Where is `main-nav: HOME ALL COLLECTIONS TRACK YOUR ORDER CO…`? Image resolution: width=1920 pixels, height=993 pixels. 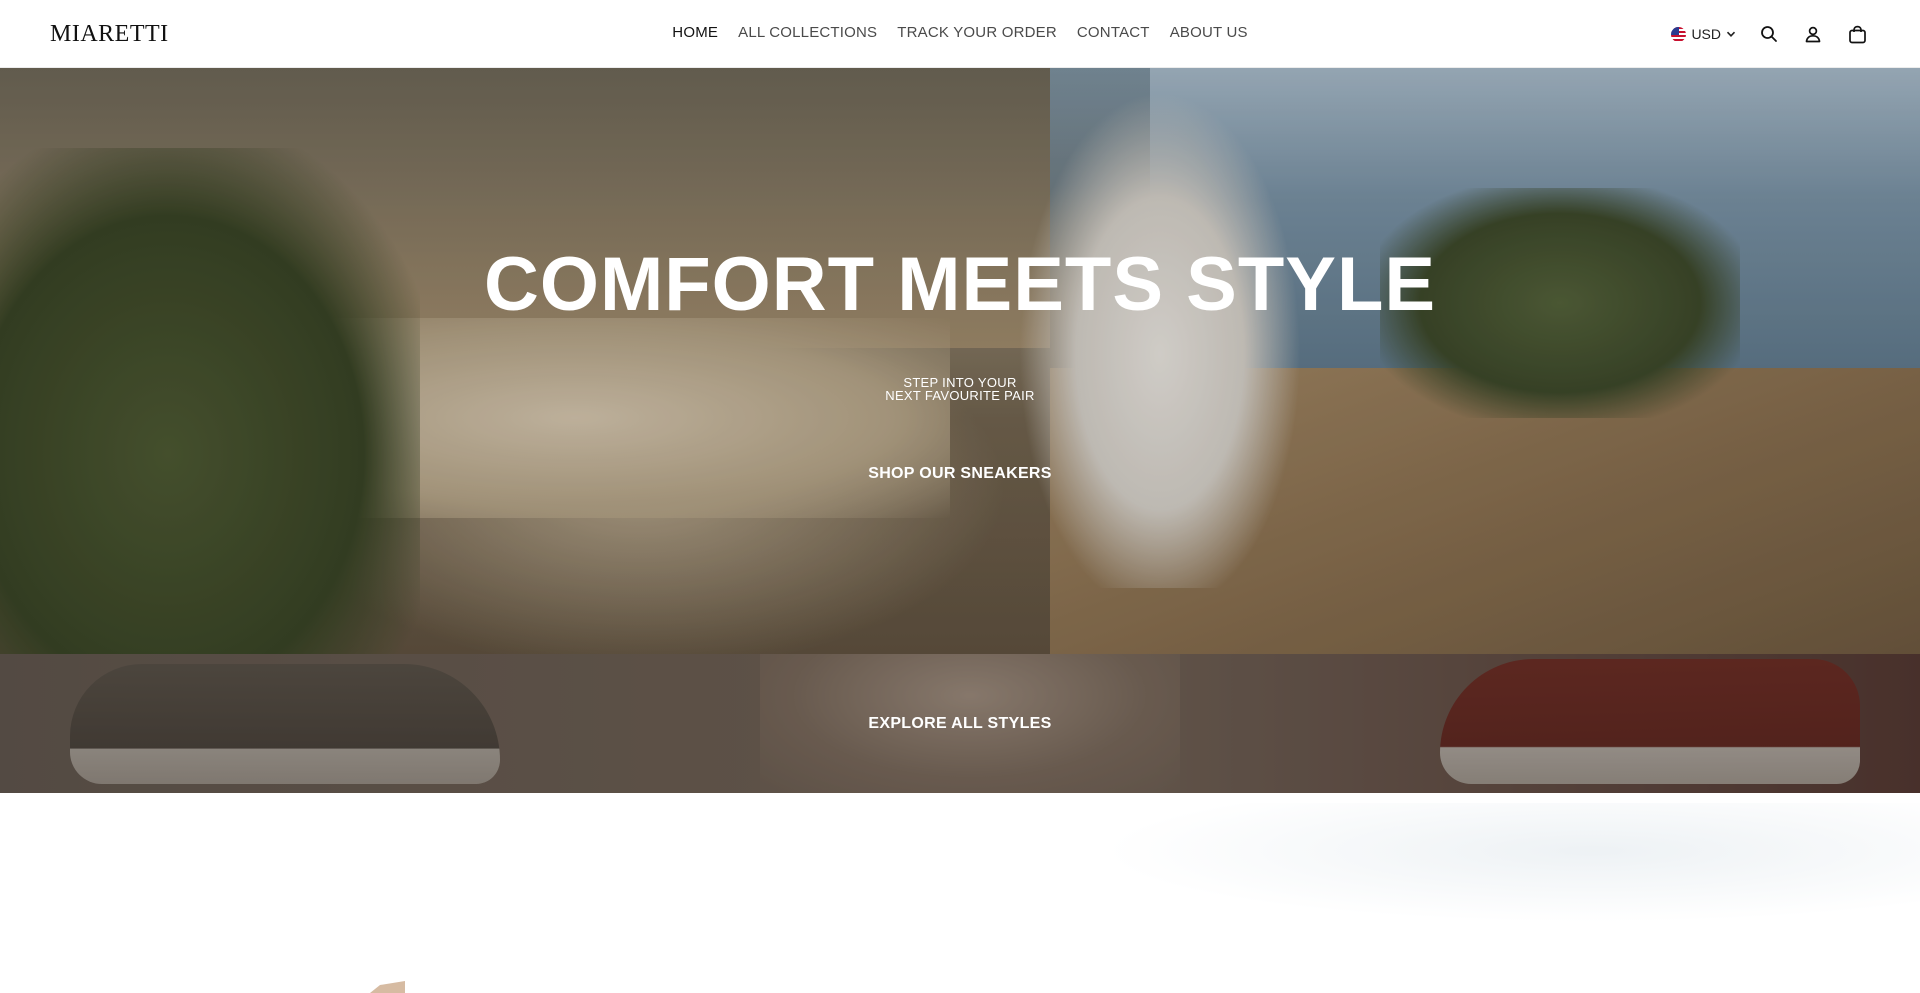 main-nav: HOME ALL COLLECTIONS TRACK YOUR ORDER CO… is located at coordinates (960, 33).